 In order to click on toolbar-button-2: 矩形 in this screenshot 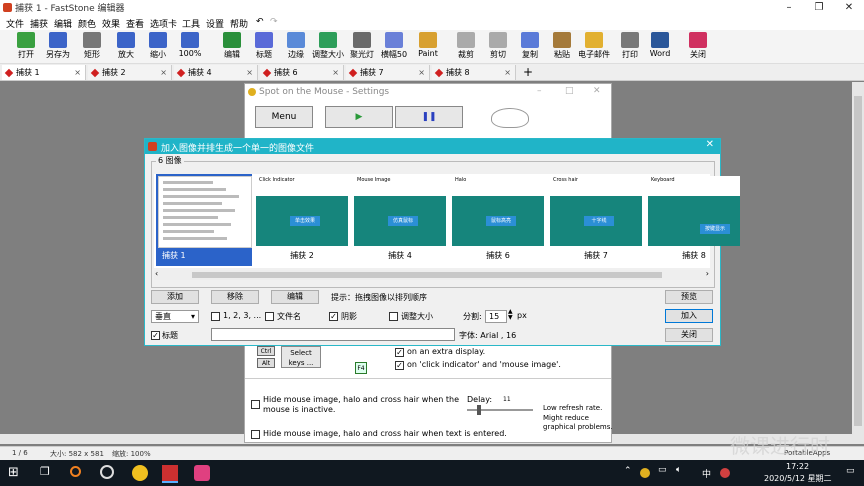, I will do `click(92, 48)`.